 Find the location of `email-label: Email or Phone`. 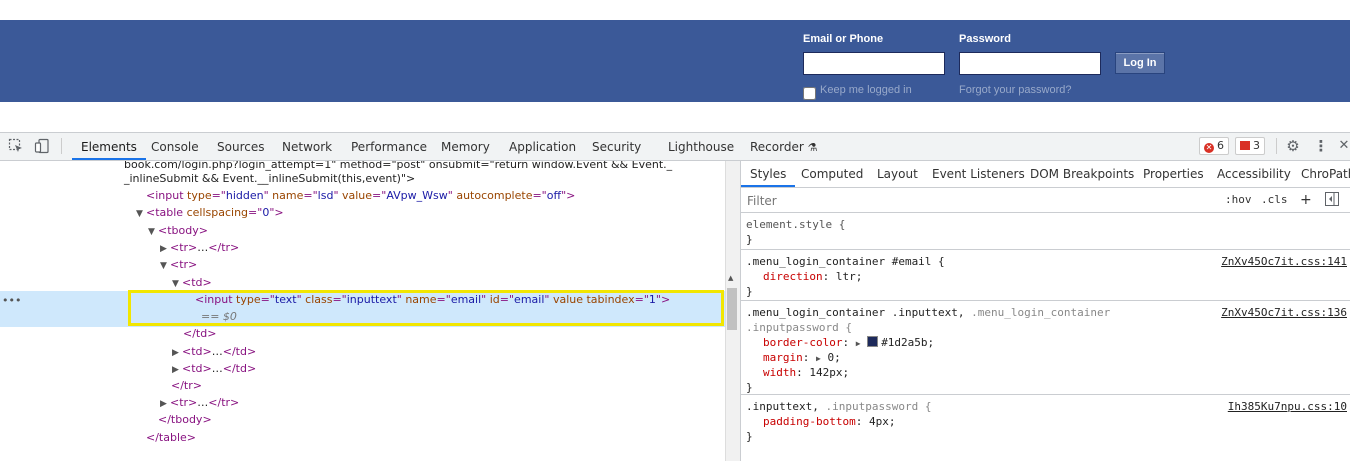

email-label: Email or Phone is located at coordinates (843, 39).